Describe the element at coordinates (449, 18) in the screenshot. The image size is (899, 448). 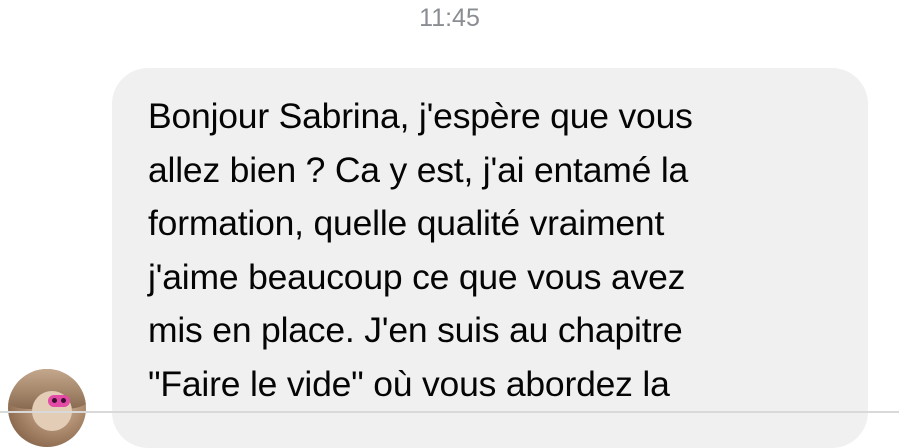
I see `message-timestamp: 11:45` at that location.